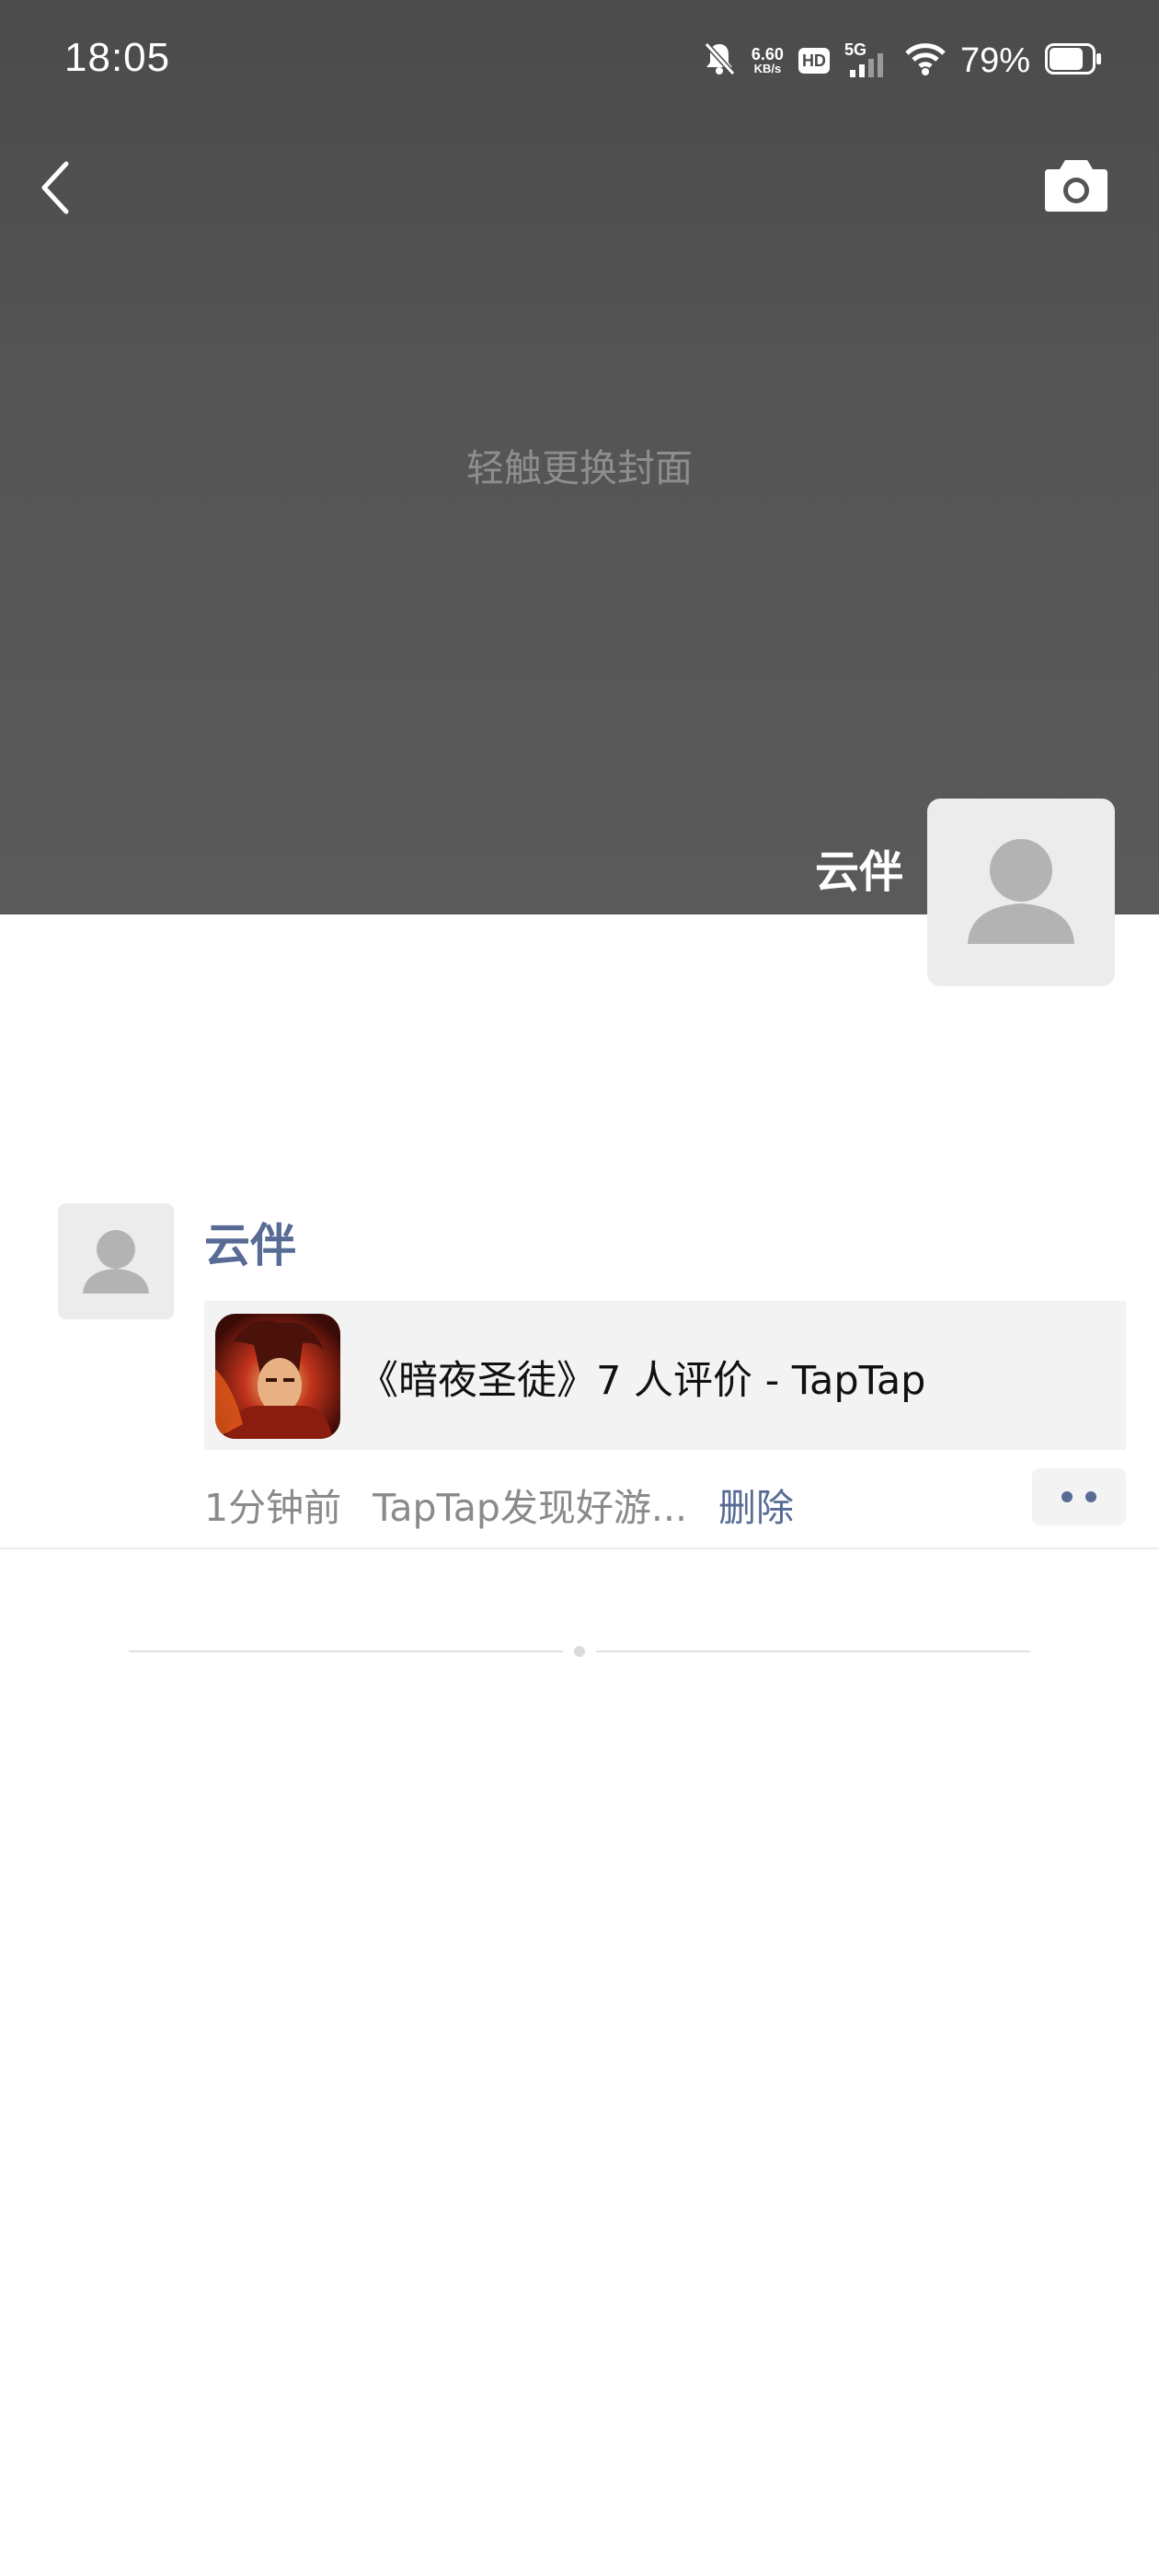  I want to click on camera-icon, so click(1076, 186).